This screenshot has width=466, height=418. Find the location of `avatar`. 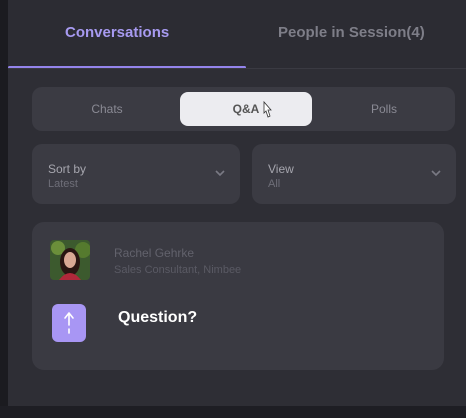

avatar is located at coordinates (70, 260).